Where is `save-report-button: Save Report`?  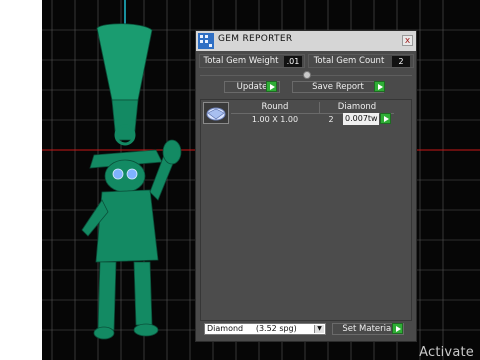
save-report-button: Save Report is located at coordinates (338, 87).